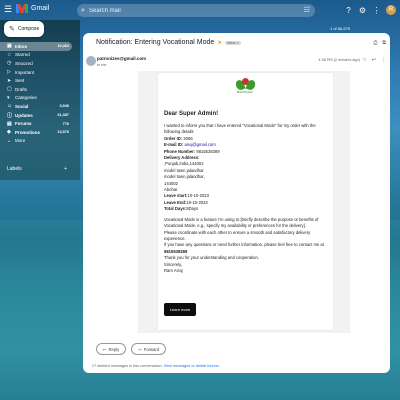  Describe the element at coordinates (12, 29) in the screenshot. I see `pencil-icon: ✎` at that location.